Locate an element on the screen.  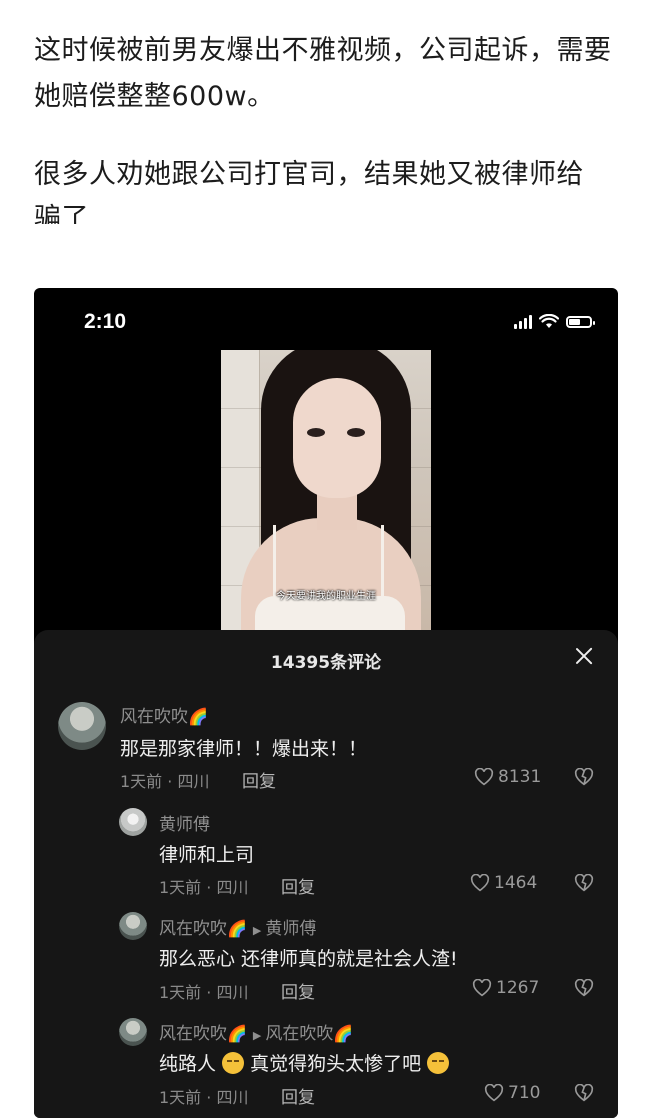
comment-username: 风在吹吹🌈 ▶ 黄师傅 is located at coordinates (237, 926).